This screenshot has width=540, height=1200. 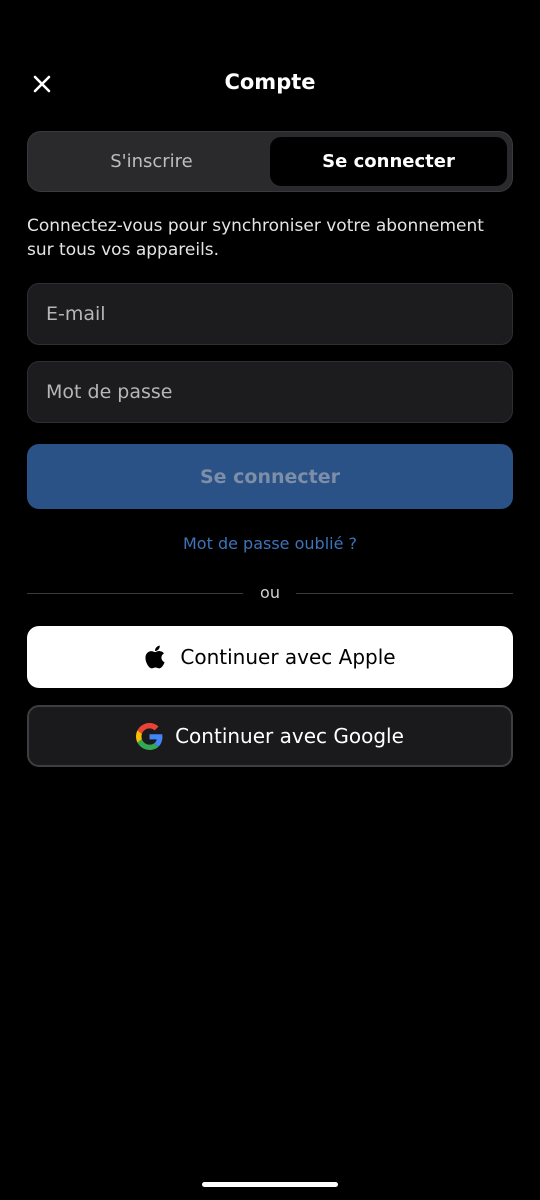 What do you see at coordinates (155, 657) in the screenshot?
I see `apple-icon` at bounding box center [155, 657].